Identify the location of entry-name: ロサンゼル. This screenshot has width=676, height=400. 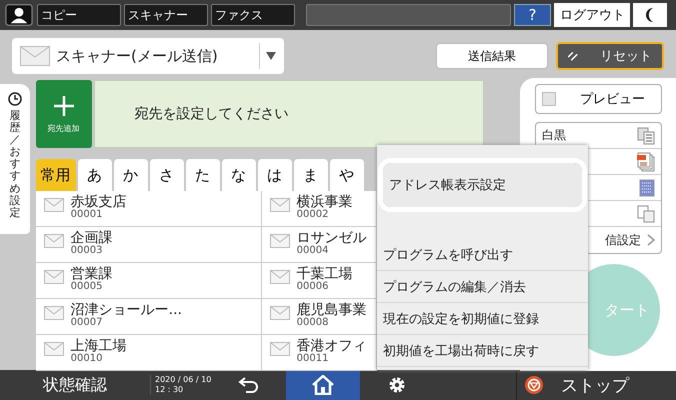
(331, 238).